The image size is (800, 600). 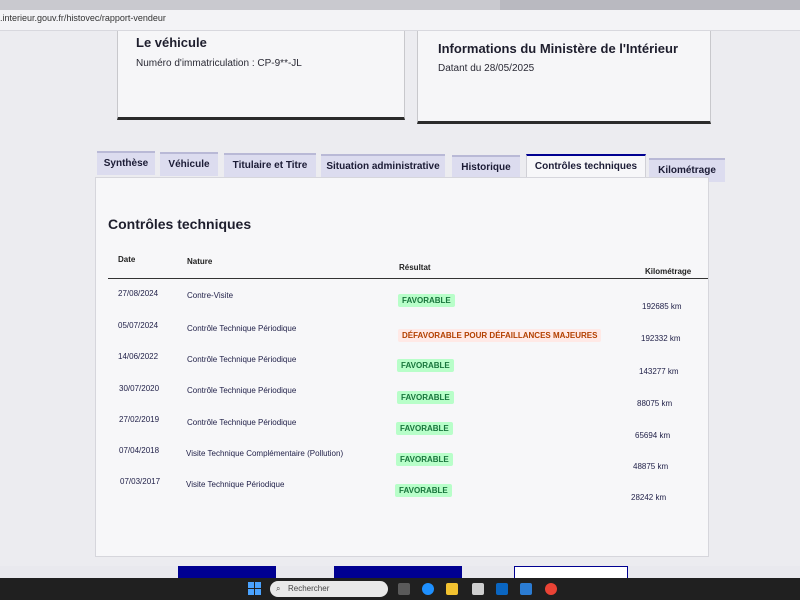 What do you see at coordinates (415, 267) in the screenshot?
I see `column-header-result: Résultat` at bounding box center [415, 267].